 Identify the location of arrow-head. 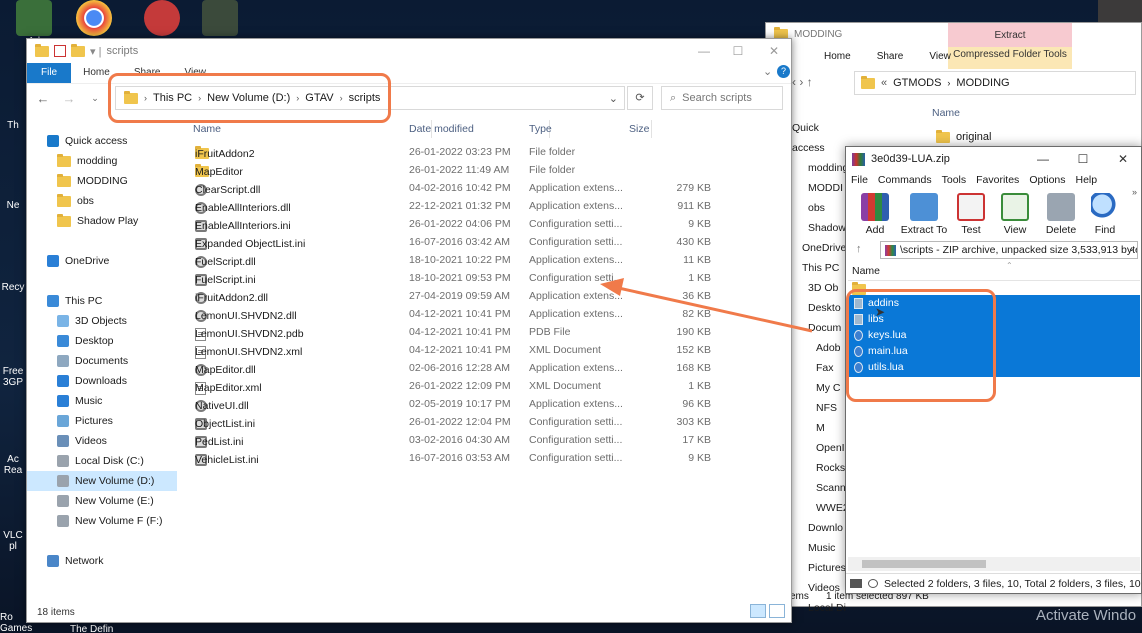
(612, 287).